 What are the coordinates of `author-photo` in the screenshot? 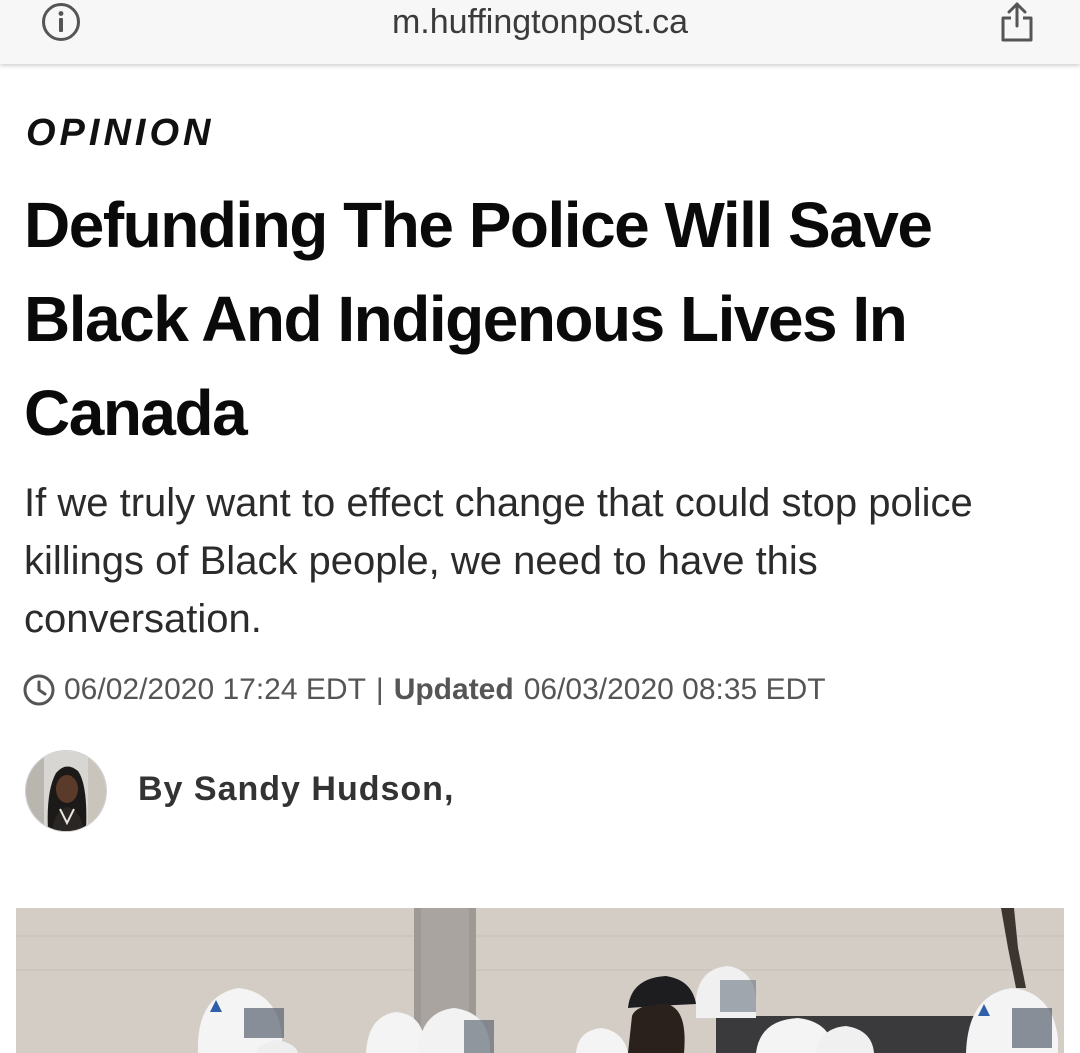 It's located at (66, 791).